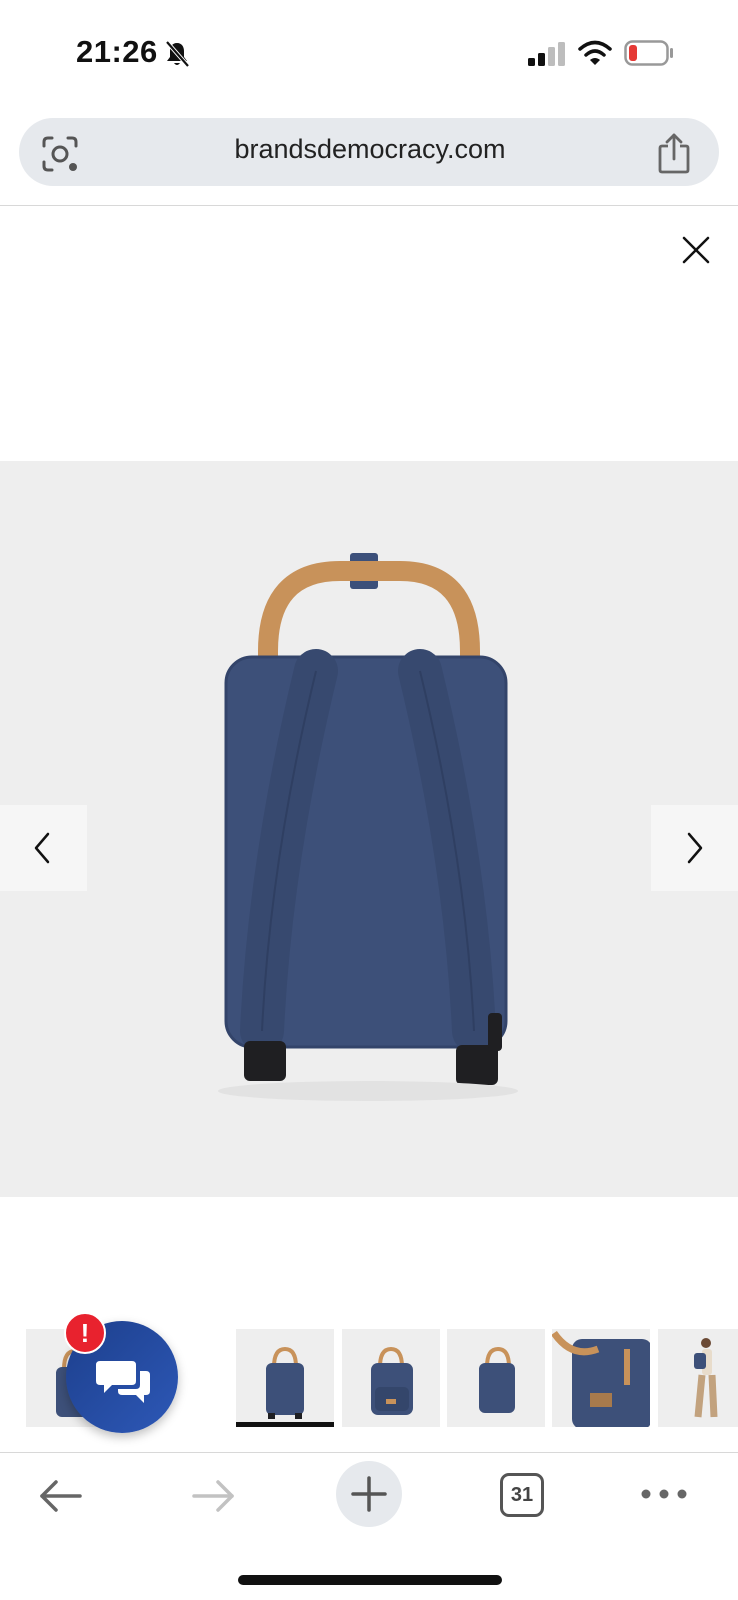  I want to click on backpack-image, so click(368, 827).